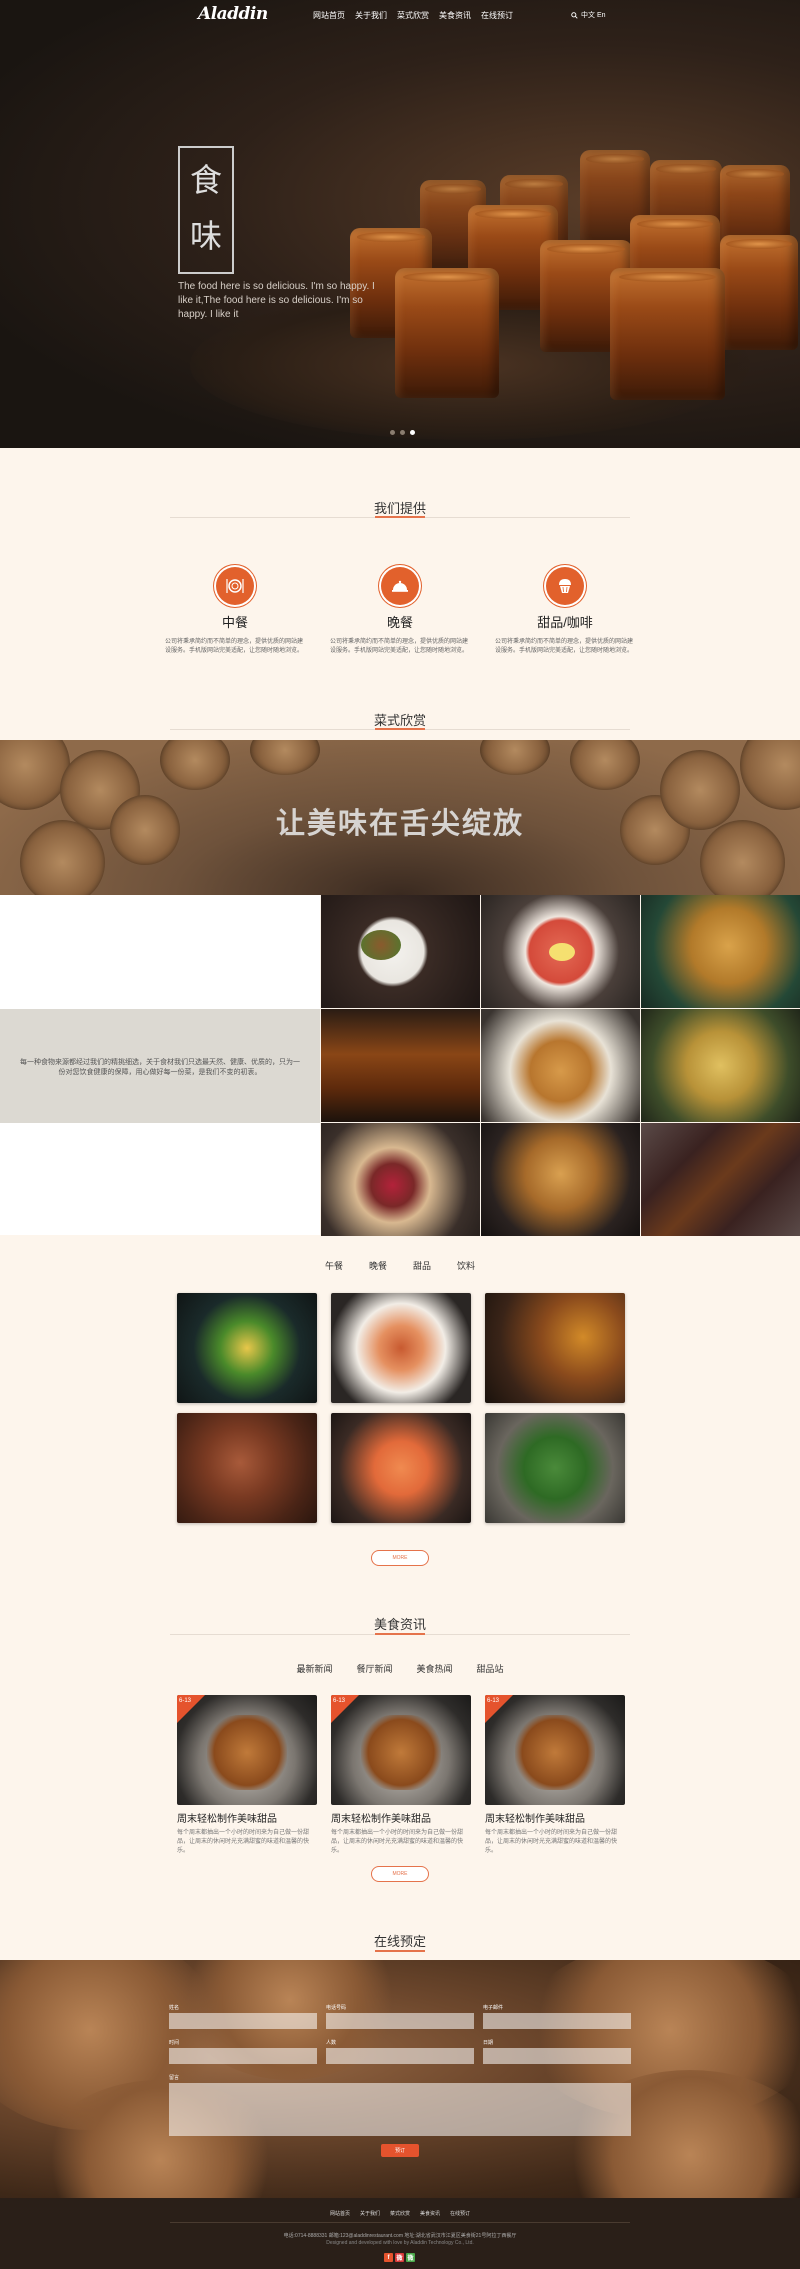 This screenshot has width=800, height=2269. I want to click on date-field, so click(557, 2056).